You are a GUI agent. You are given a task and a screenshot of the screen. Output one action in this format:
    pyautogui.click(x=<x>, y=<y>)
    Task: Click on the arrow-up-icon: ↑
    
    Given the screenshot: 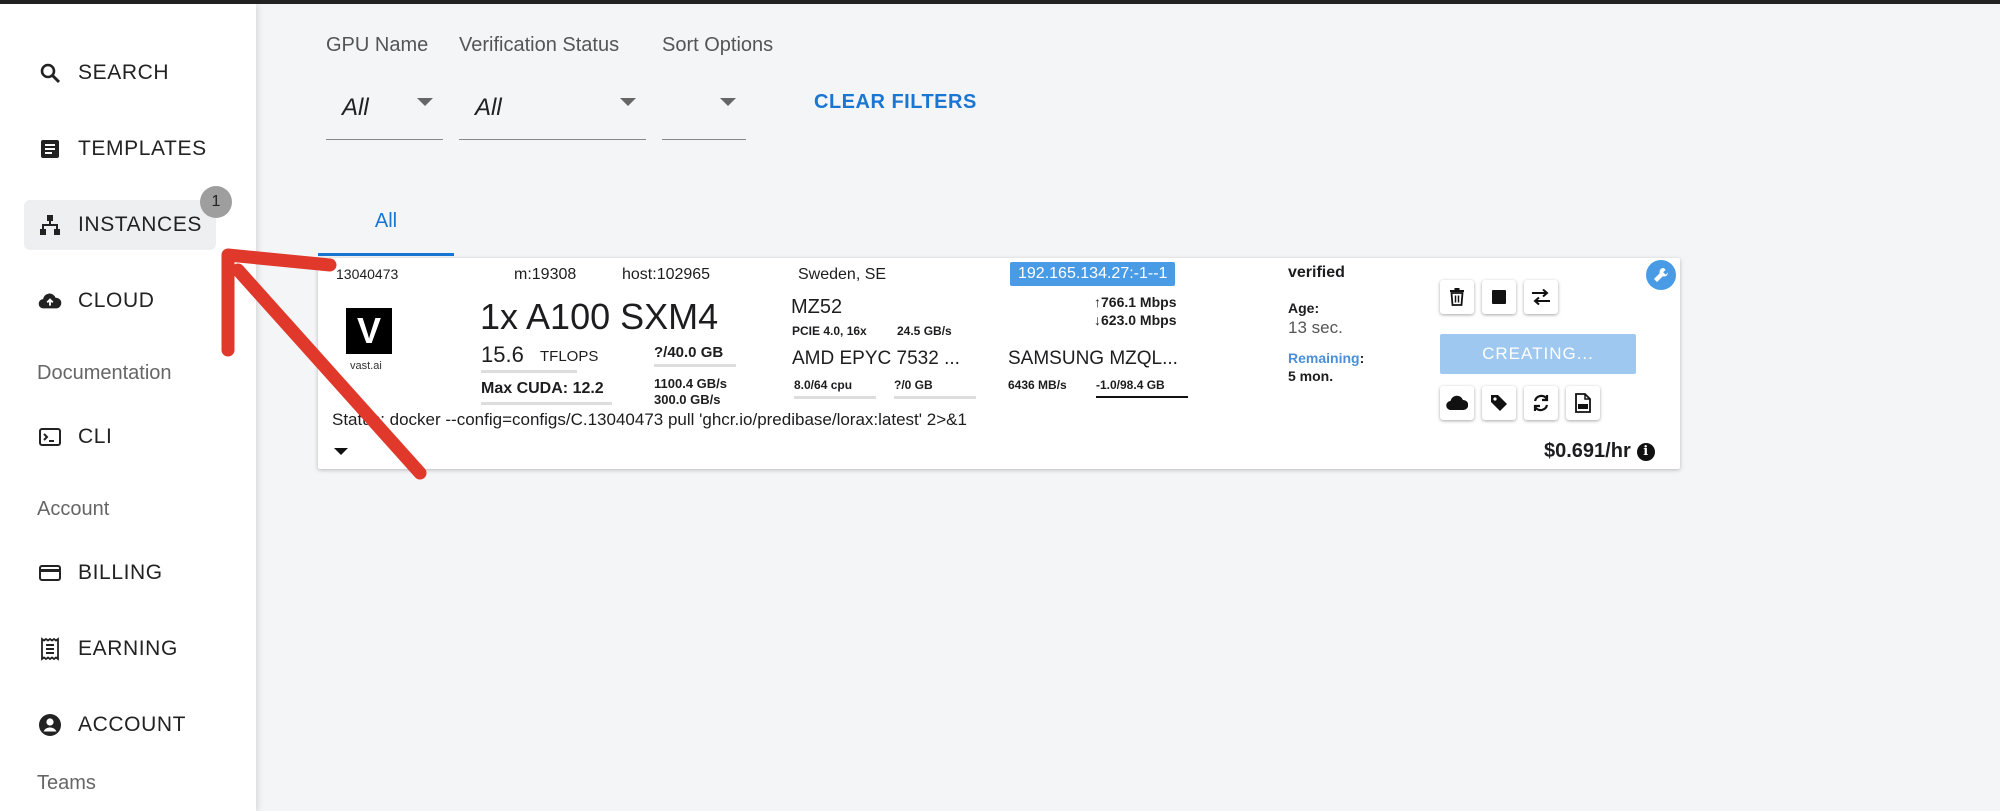 What is the action you would take?
    pyautogui.click(x=1097, y=302)
    